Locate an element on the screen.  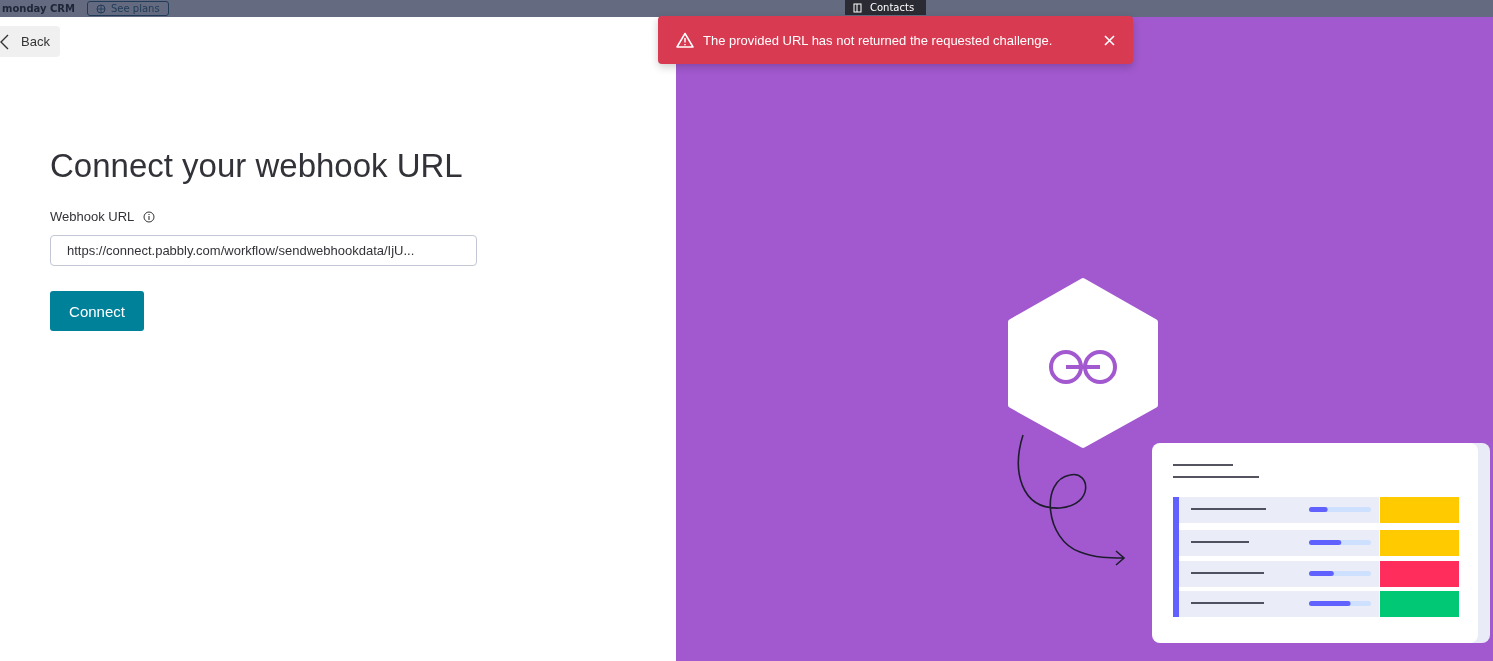
field-label: Webhook URL is located at coordinates (92, 216).